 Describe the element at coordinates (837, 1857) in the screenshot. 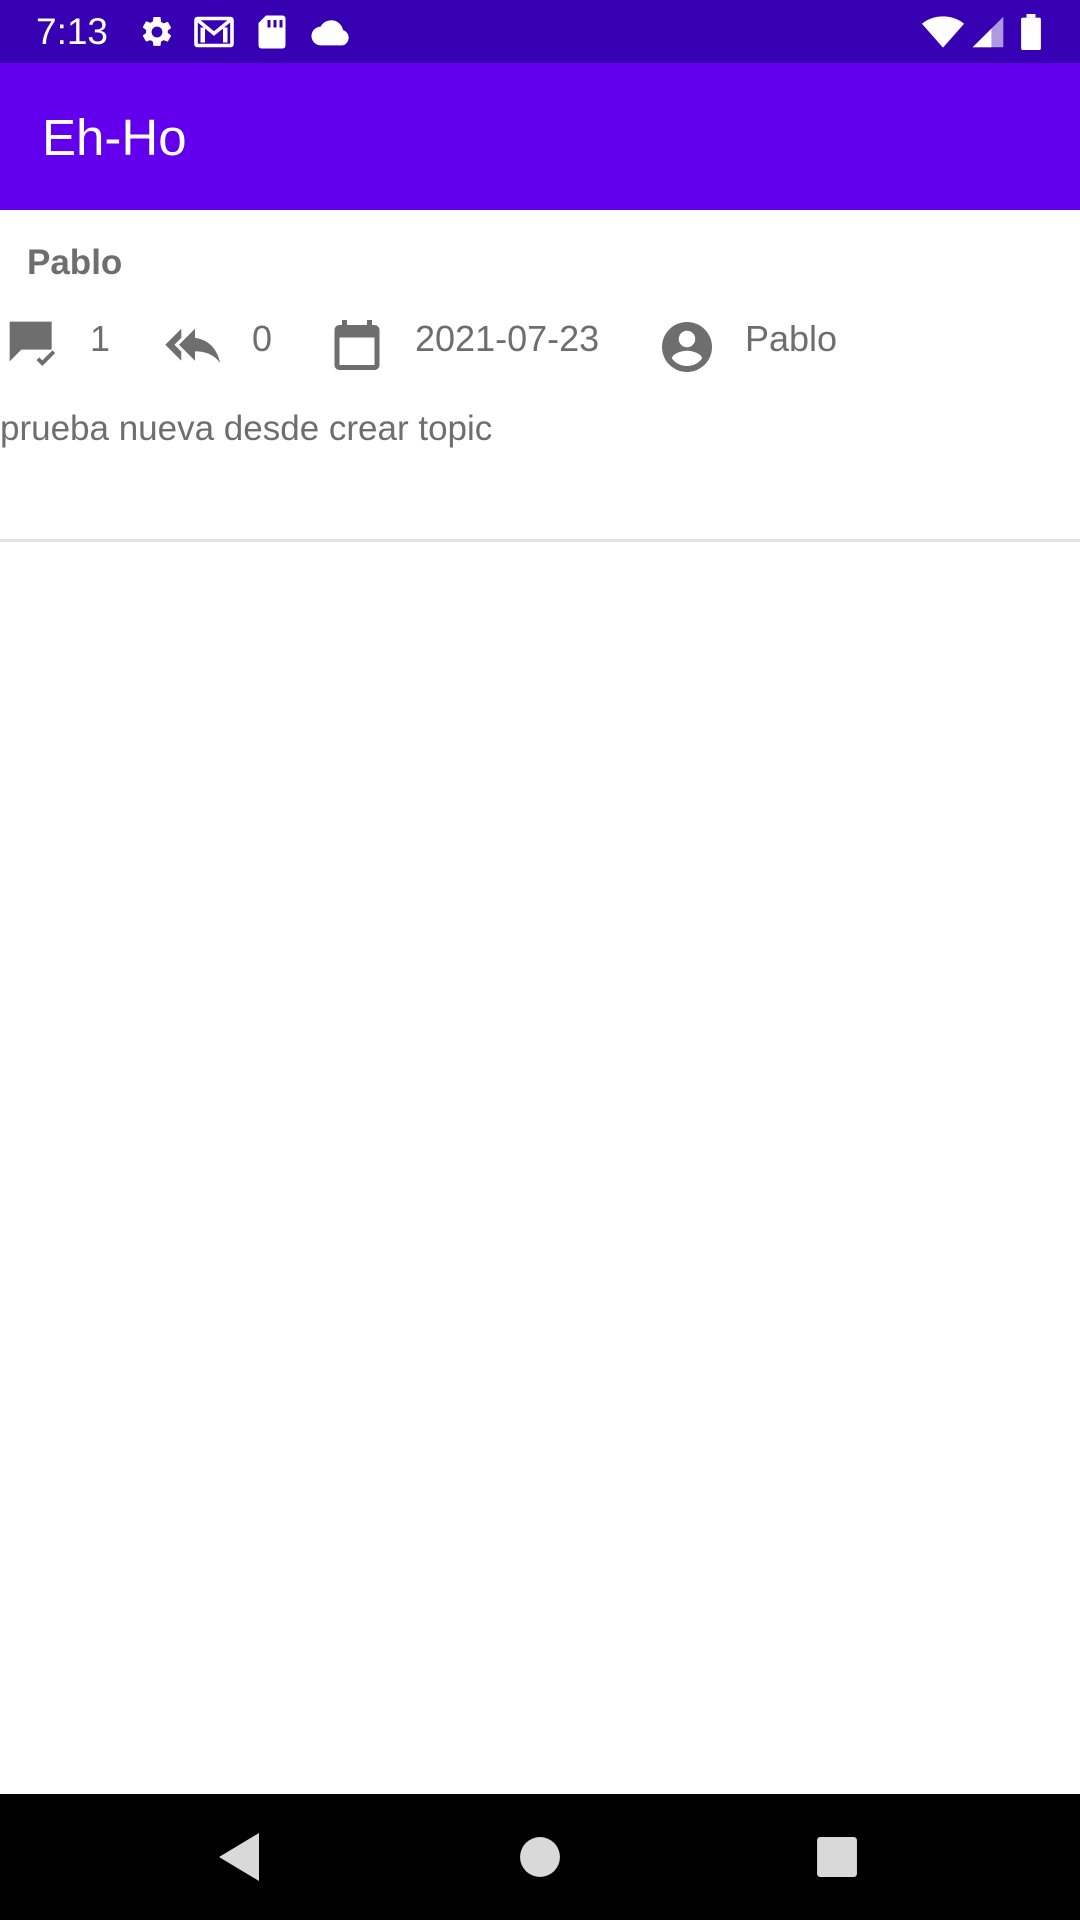

I see `recents-icon` at that location.